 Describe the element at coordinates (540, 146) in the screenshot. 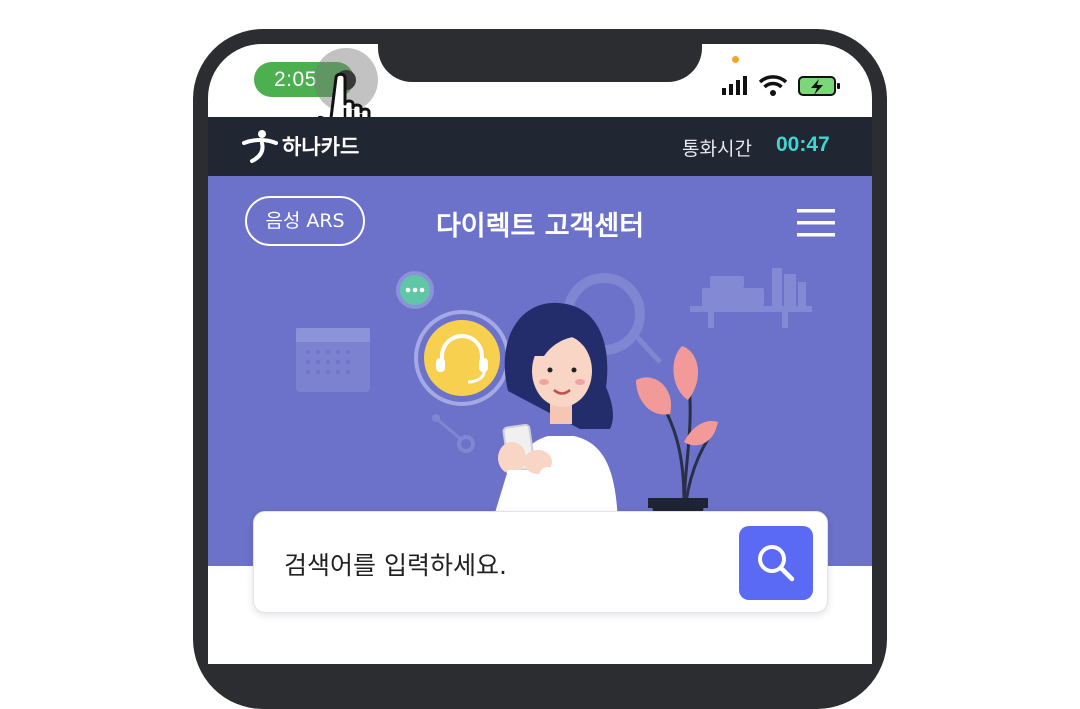

I see `top-bar: 하나카드 통화시간 00:47` at that location.